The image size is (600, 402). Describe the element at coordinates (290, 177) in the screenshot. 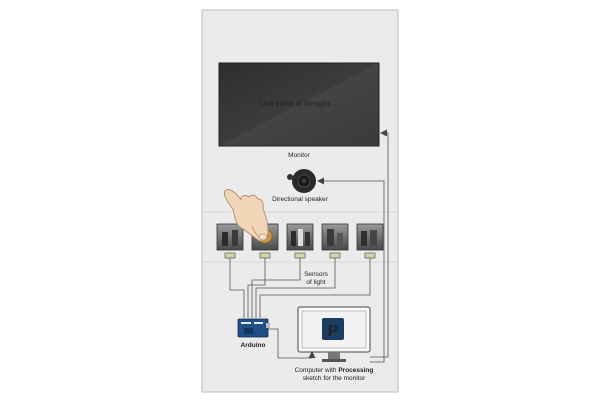

I see `speaker-indicator-icon` at that location.